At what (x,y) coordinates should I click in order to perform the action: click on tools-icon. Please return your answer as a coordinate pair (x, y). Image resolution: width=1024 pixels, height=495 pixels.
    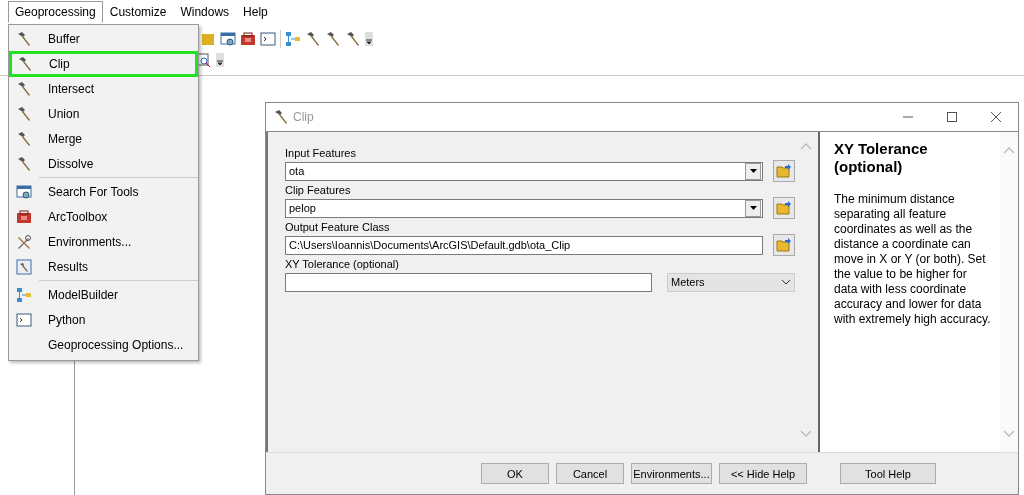
    Looking at the image, I should click on (24, 242).